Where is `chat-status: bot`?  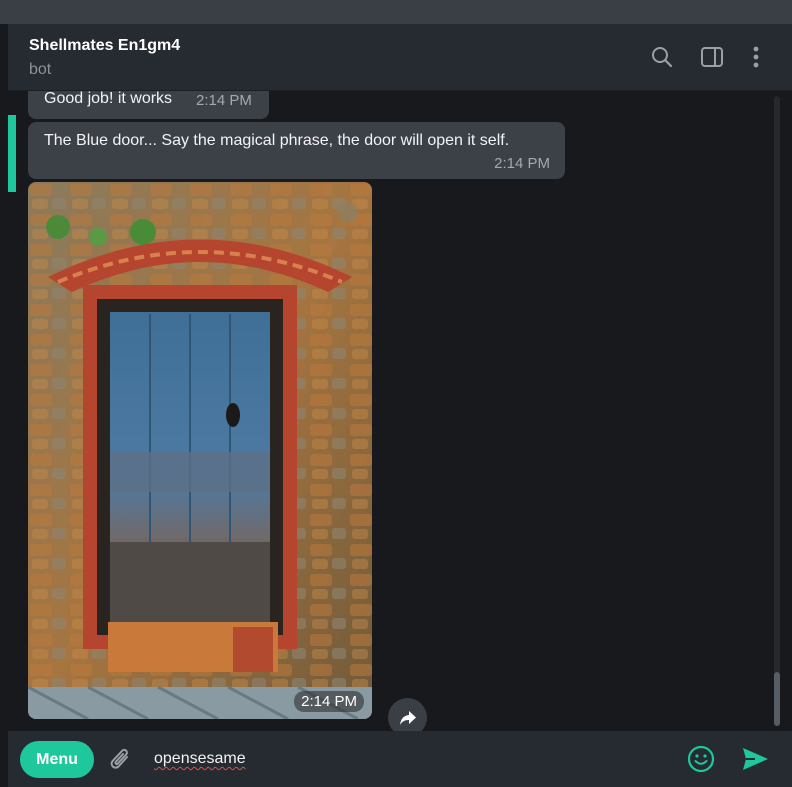
chat-status: bot is located at coordinates (40, 69).